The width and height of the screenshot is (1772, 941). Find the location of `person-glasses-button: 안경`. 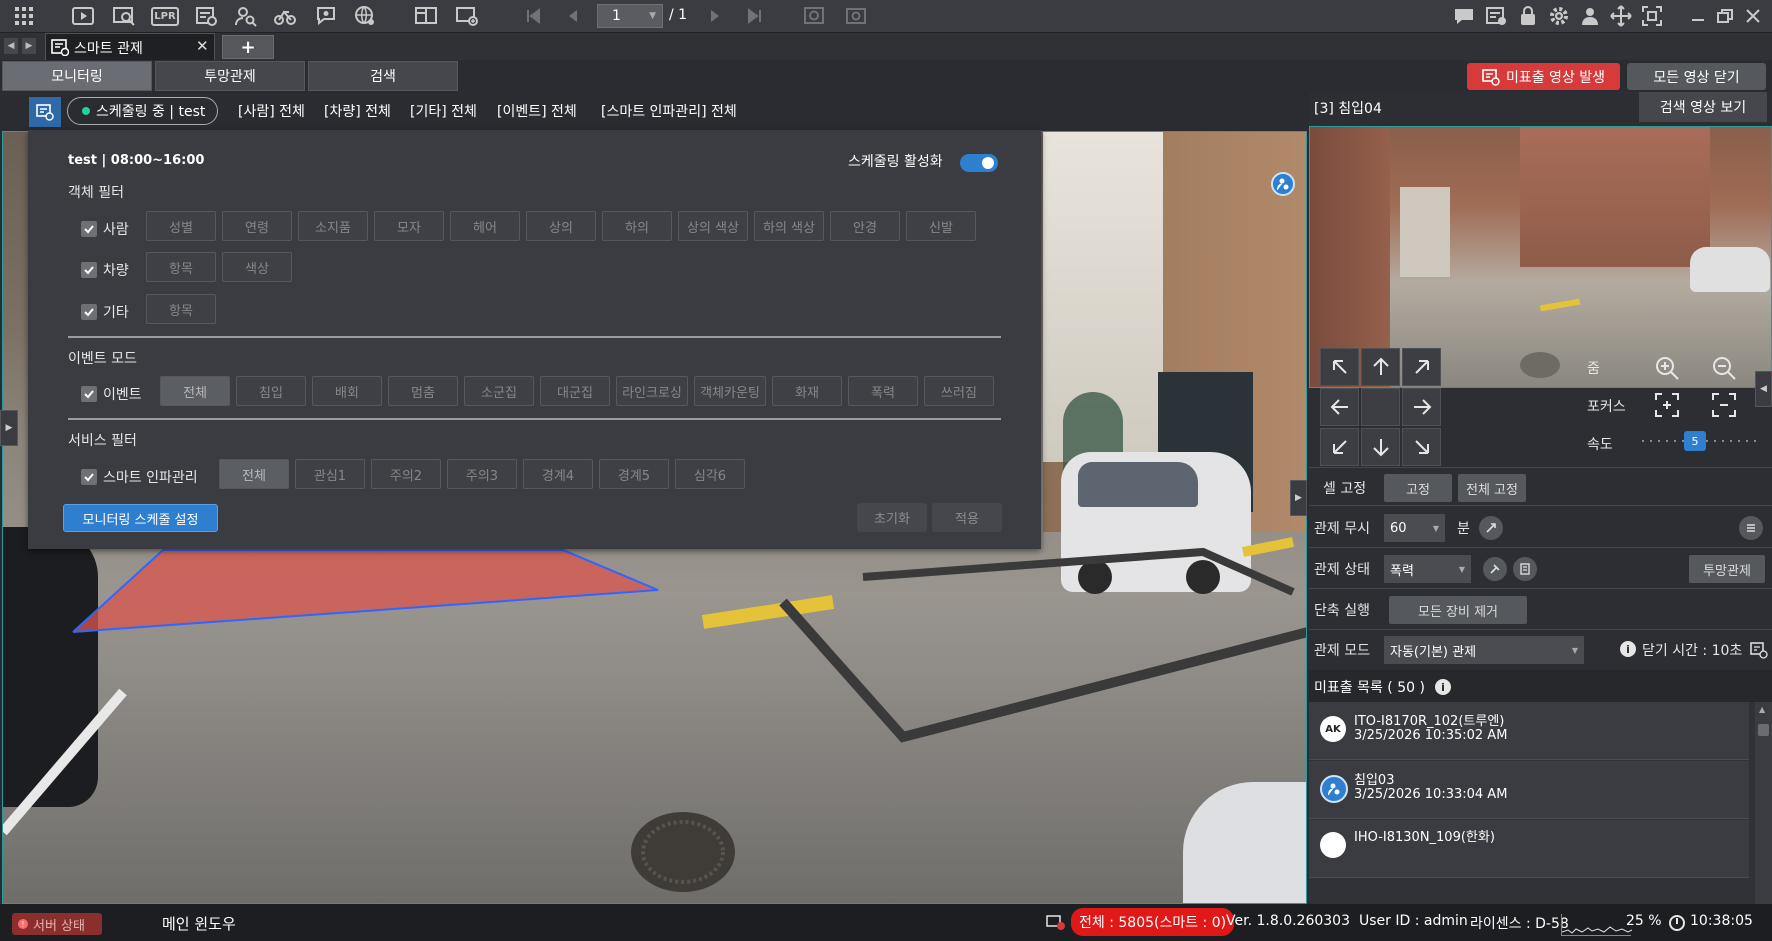

person-glasses-button: 안경 is located at coordinates (865, 226).